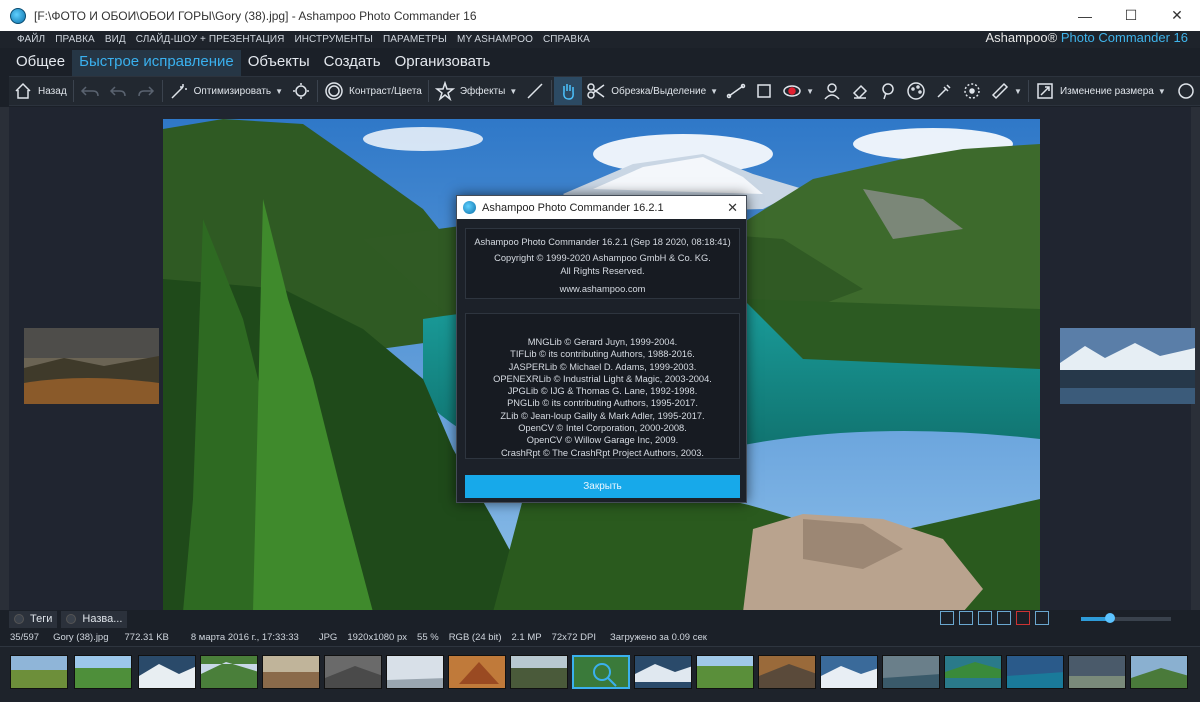 This screenshot has height=702, width=1200. Describe the element at coordinates (602, 428) in the screenshot. I see `credit-line: OpenCV © Intel Corporation, 2000-2008.` at that location.